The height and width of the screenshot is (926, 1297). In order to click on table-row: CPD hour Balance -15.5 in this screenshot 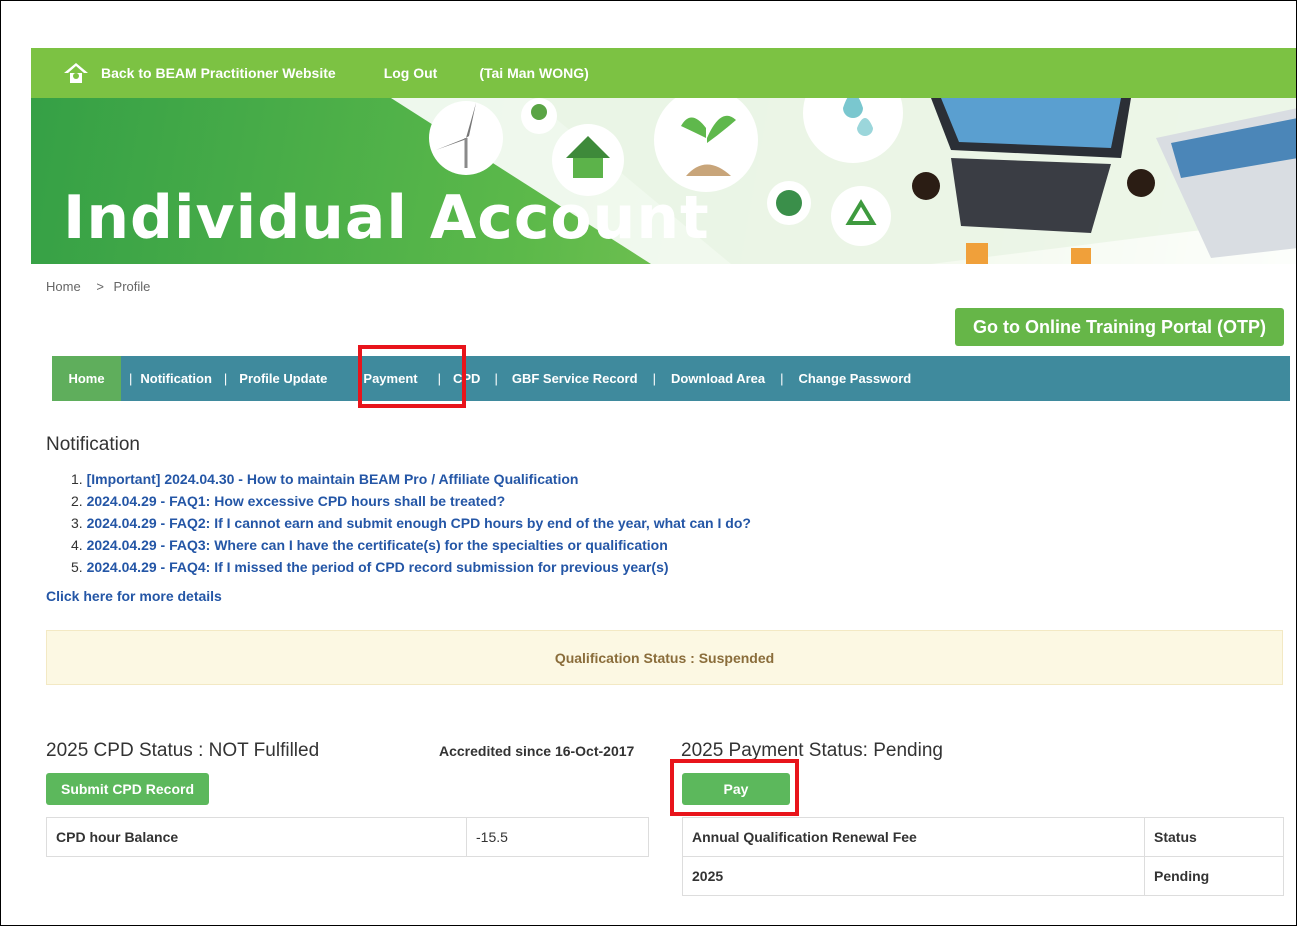, I will do `click(347, 837)`.